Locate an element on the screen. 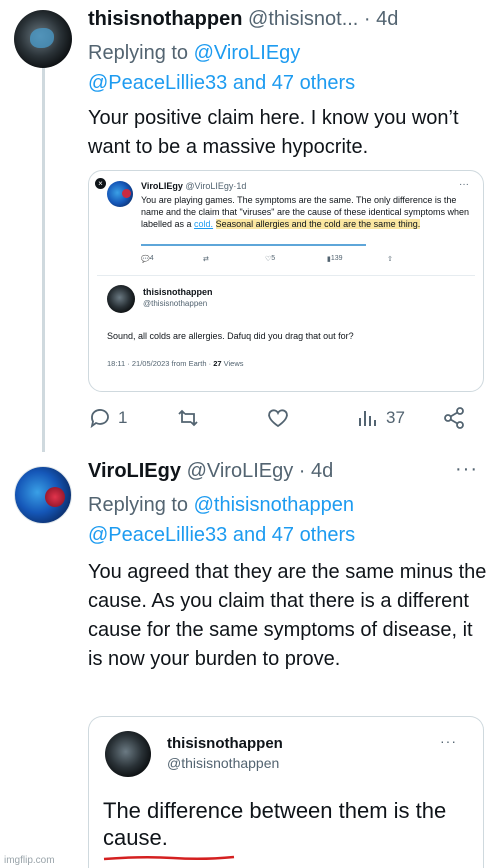 This screenshot has height=868, width=500. embed-handle: @ViroLIEgy is located at coordinates (209, 186).